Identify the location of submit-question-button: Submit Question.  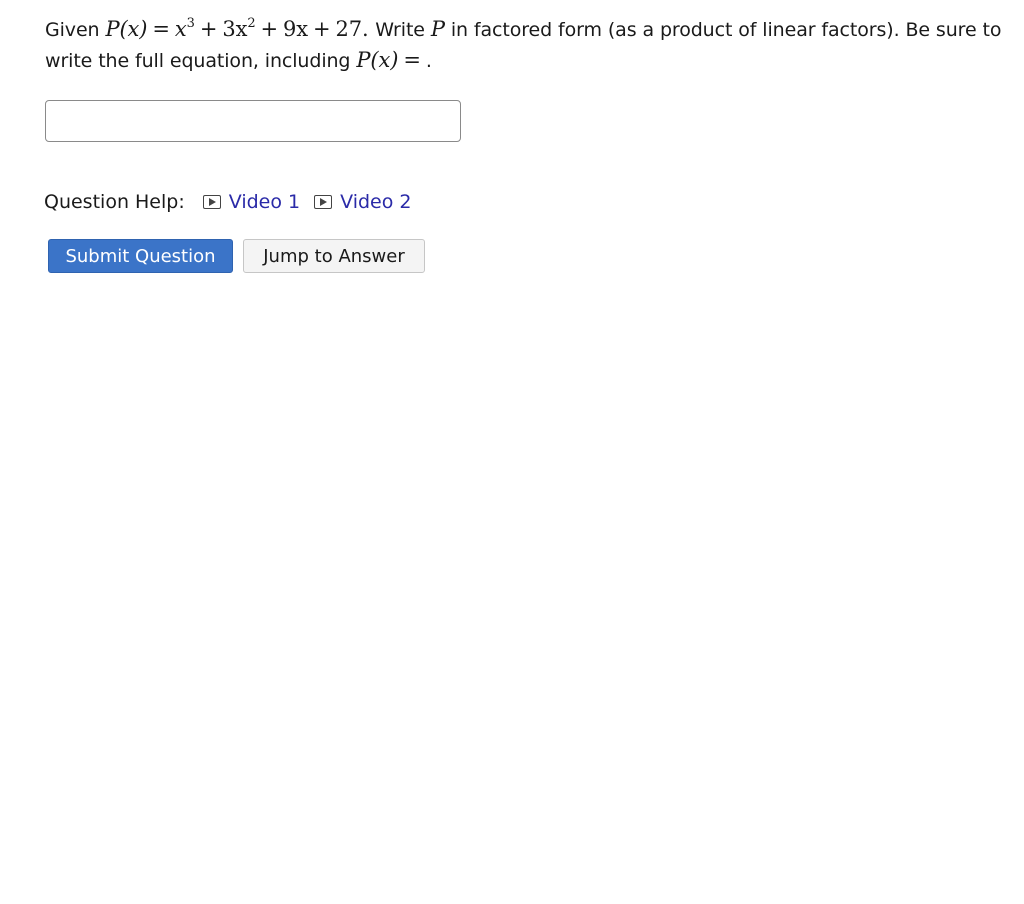
(140, 256).